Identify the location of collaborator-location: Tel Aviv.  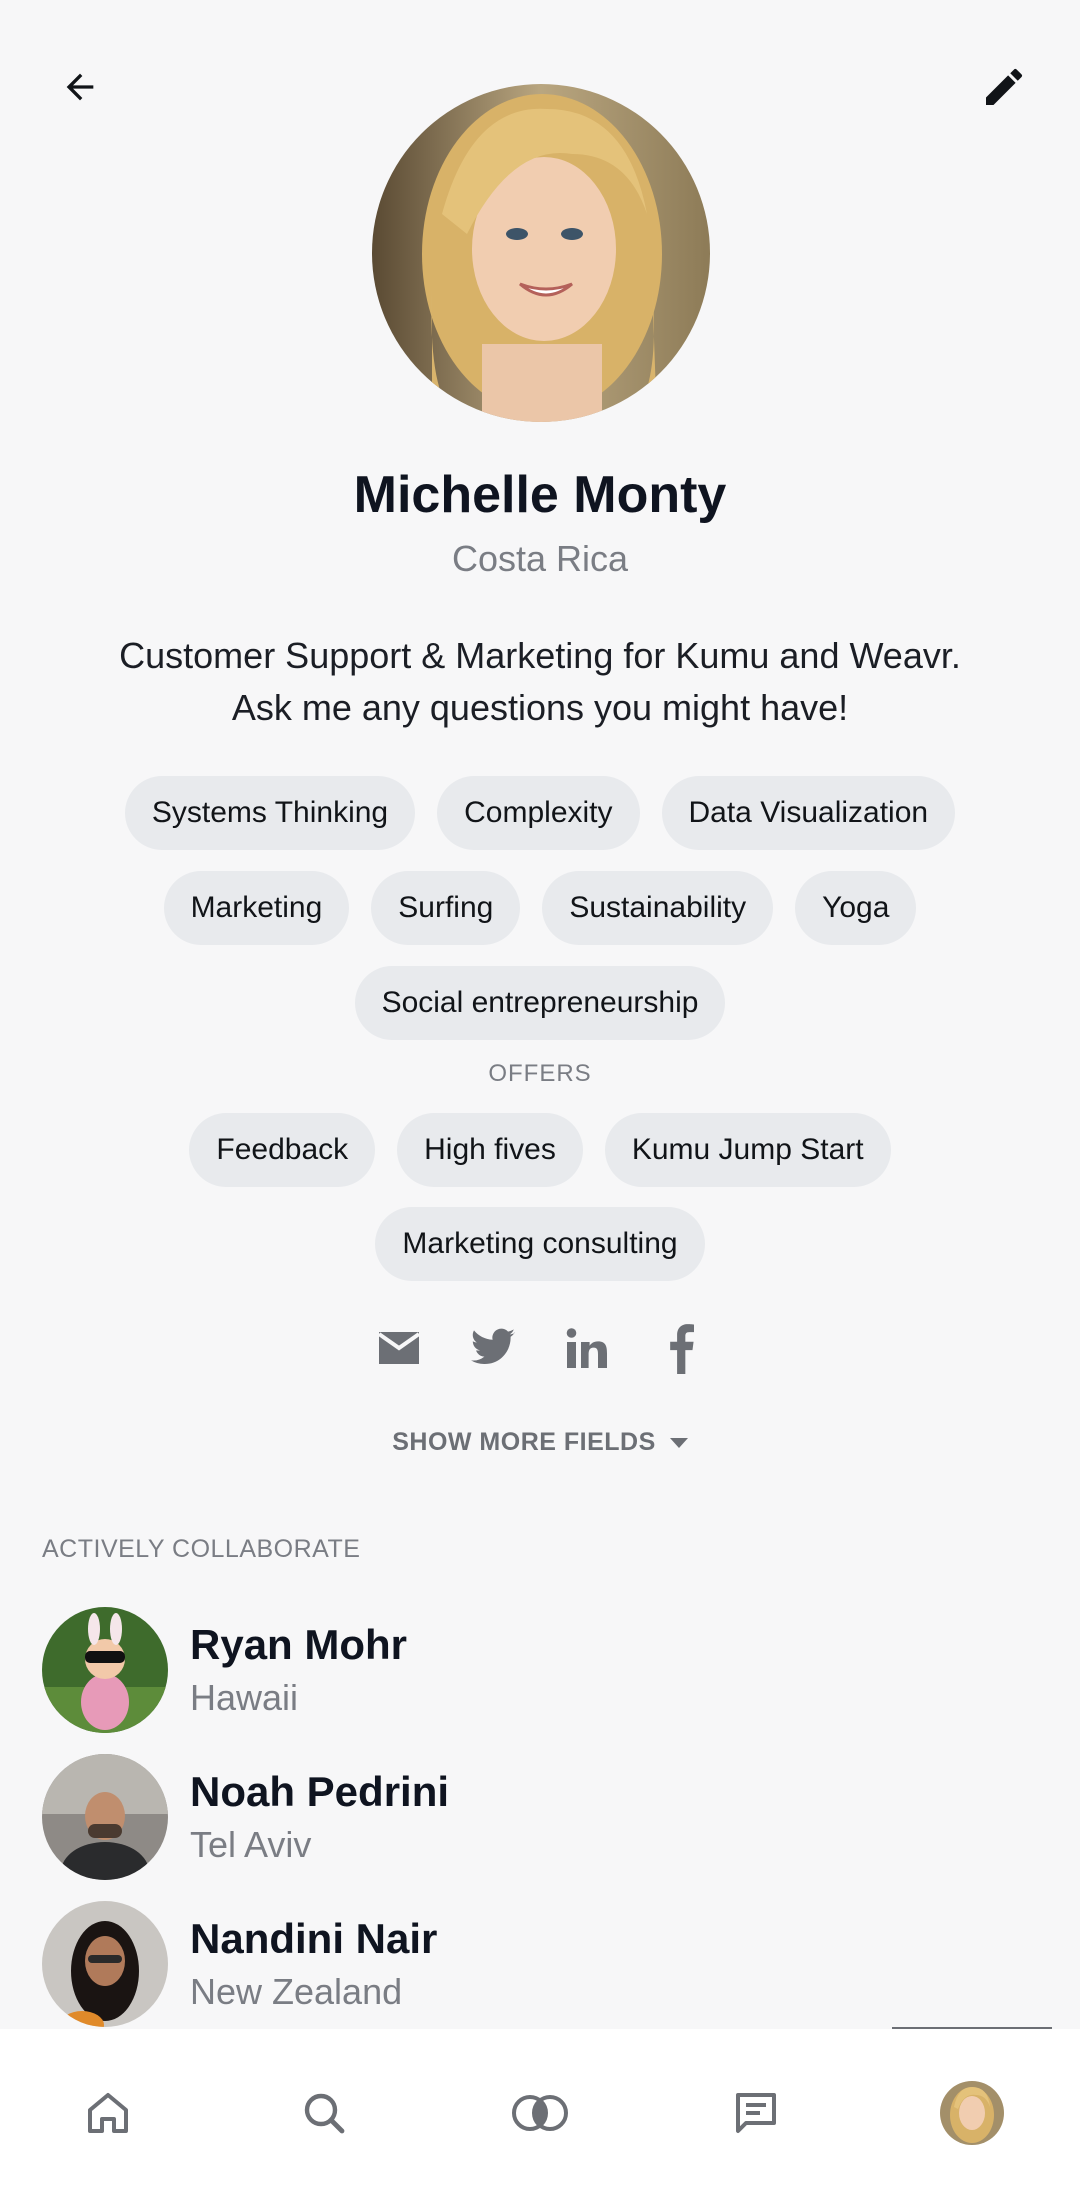
(251, 1844).